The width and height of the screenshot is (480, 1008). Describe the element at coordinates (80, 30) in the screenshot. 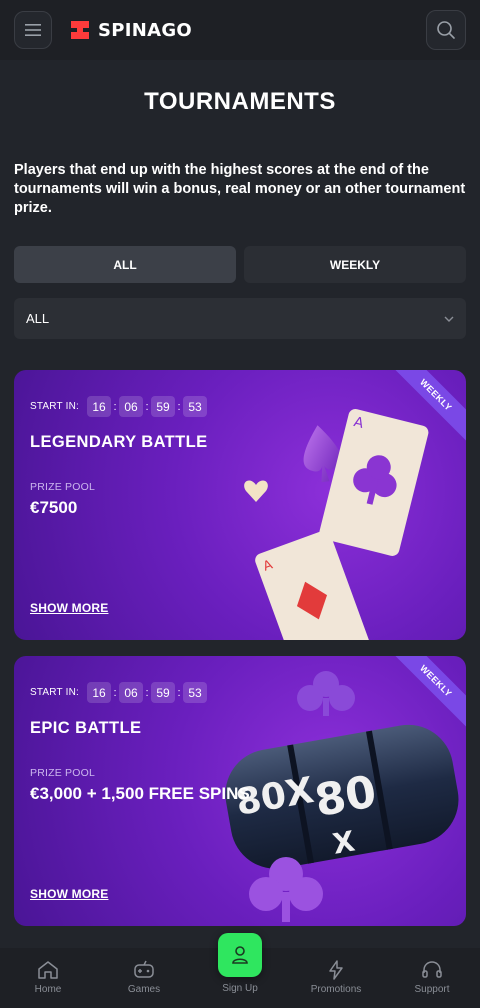

I see `spinago-logo-icon` at that location.